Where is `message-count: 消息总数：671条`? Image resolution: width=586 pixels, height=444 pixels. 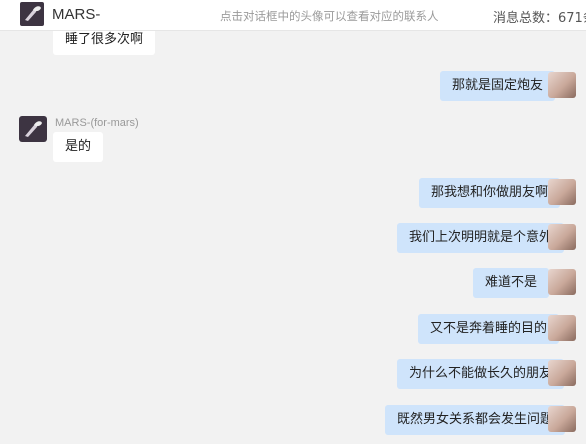
message-count: 消息总数：671条 is located at coordinates (539, 18).